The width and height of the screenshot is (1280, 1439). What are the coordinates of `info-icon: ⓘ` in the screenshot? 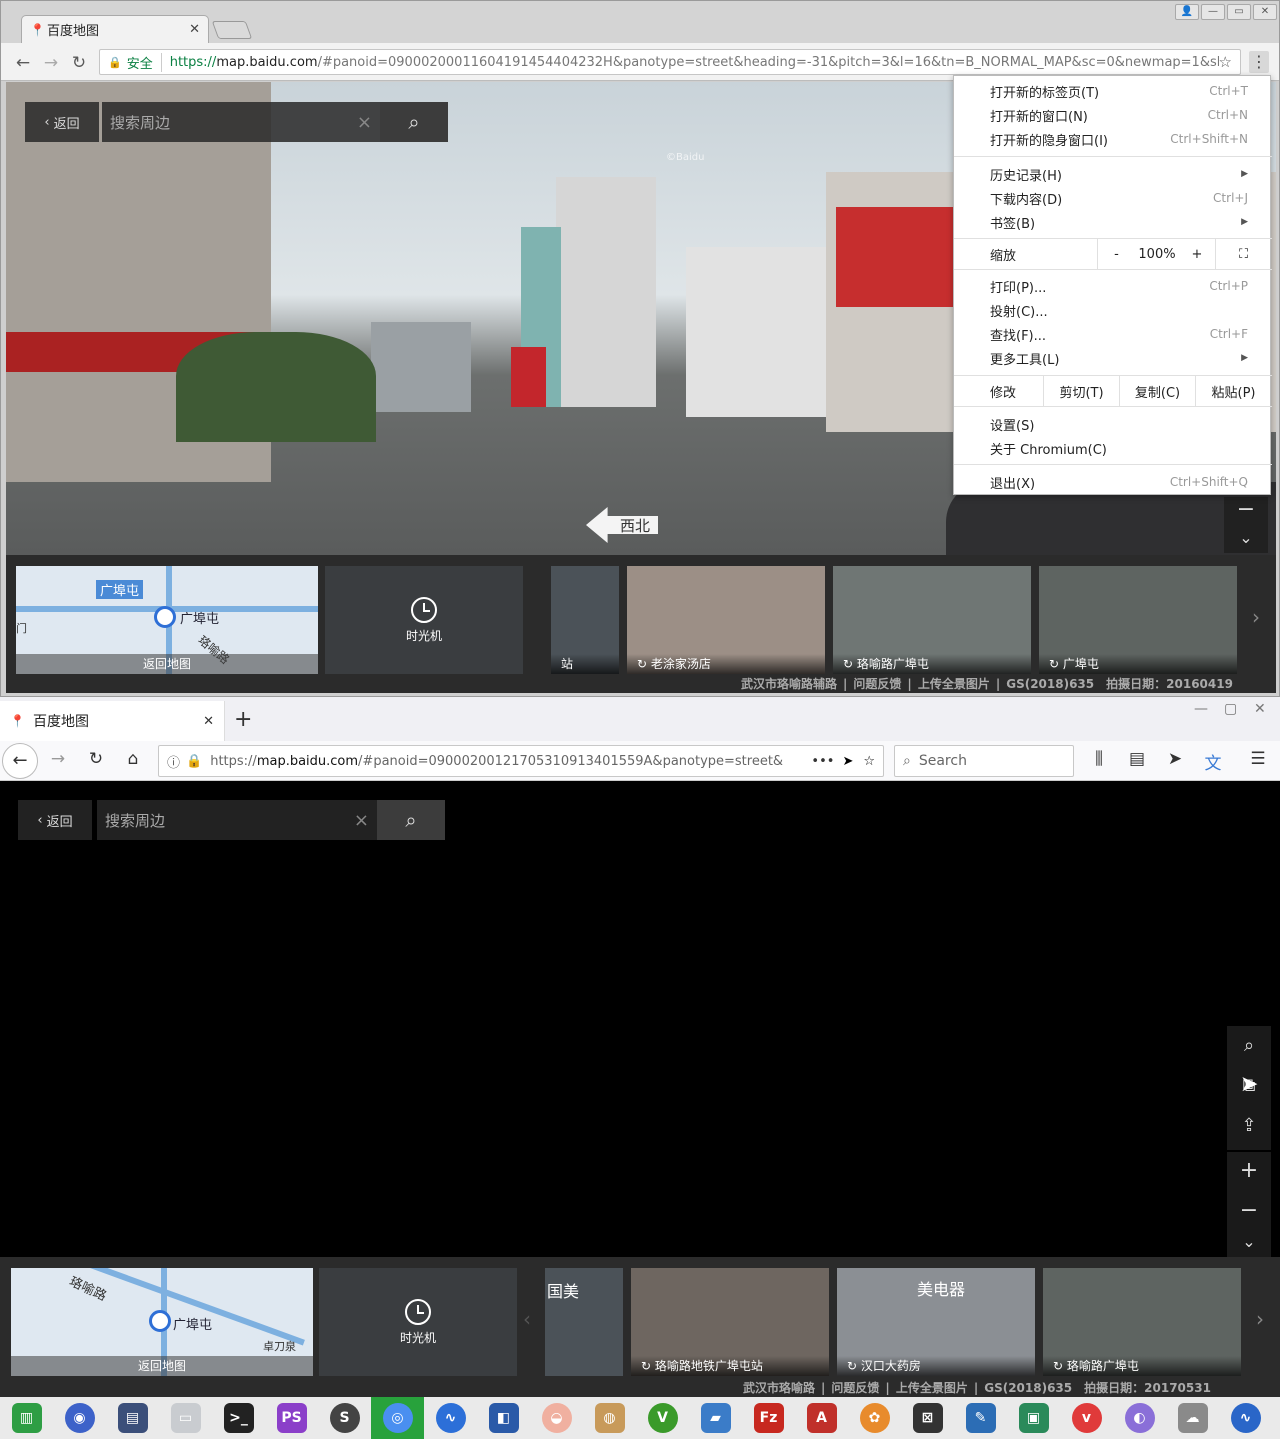 It's located at (173, 761).